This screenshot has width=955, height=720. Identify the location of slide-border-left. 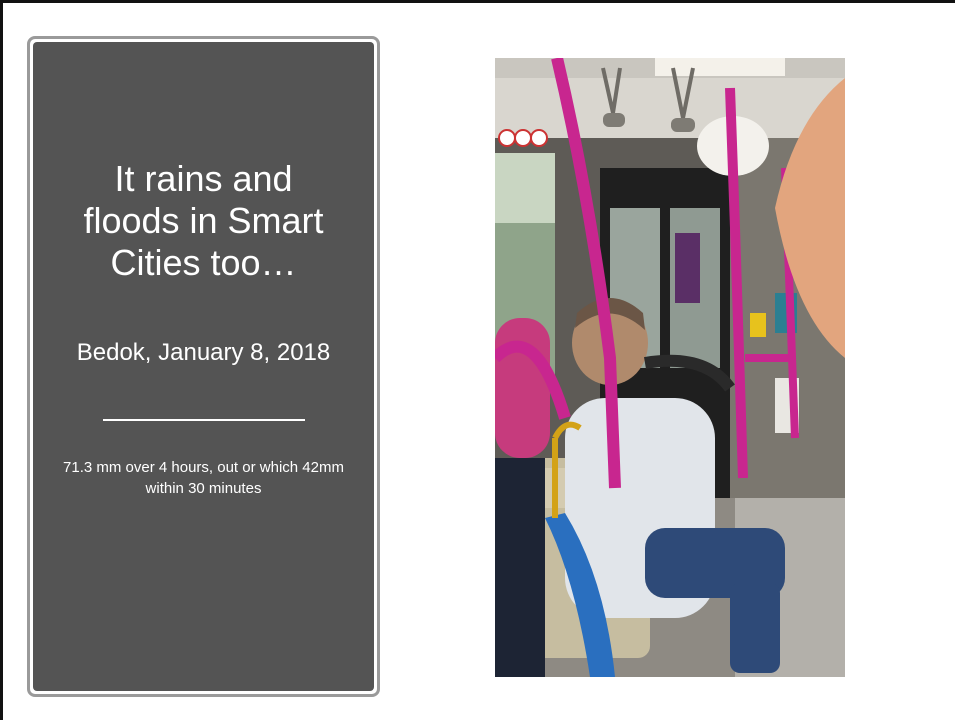
(1, 360).